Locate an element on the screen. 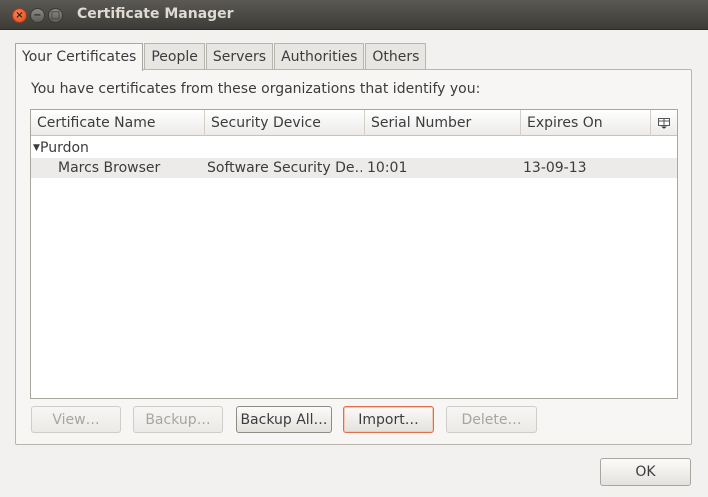  group-label: Purdon is located at coordinates (64, 148).